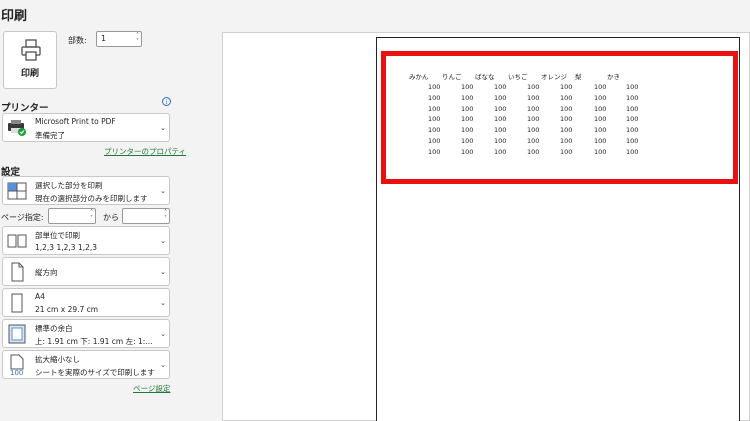  What do you see at coordinates (17, 336) in the screenshot?
I see `margins-icon` at bounding box center [17, 336].